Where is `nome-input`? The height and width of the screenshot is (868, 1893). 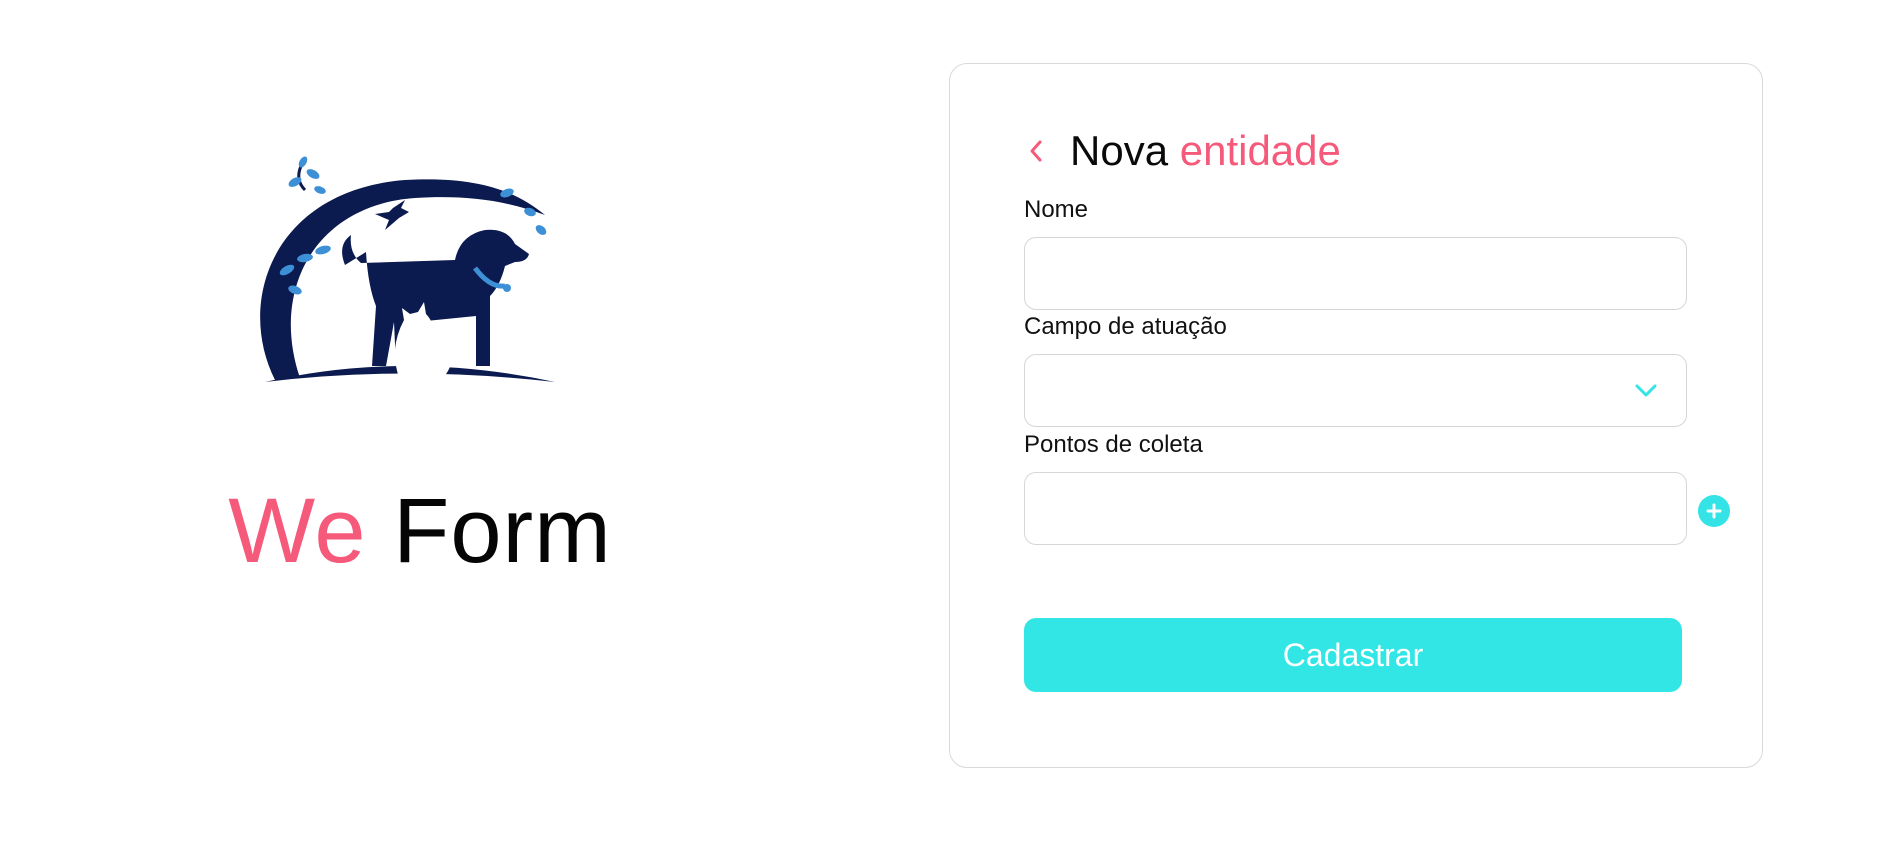 nome-input is located at coordinates (1355, 273).